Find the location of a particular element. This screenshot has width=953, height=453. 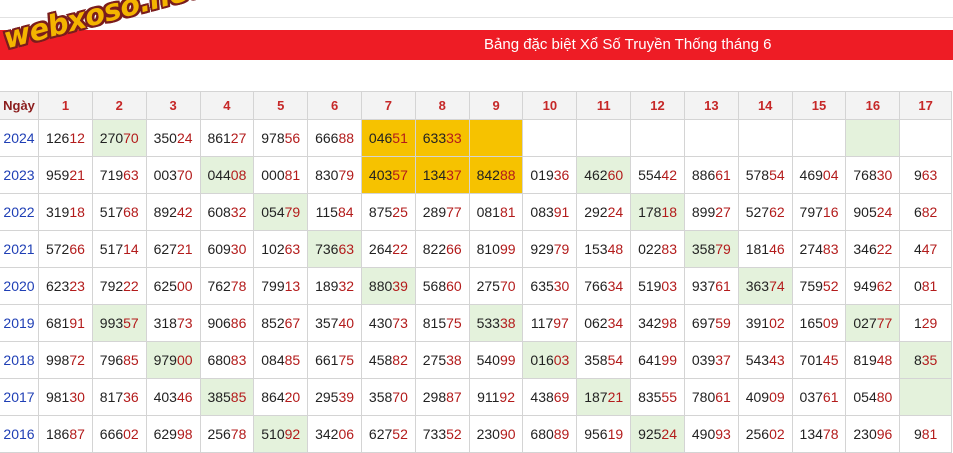

result-cell: 53338 is located at coordinates (496, 323).